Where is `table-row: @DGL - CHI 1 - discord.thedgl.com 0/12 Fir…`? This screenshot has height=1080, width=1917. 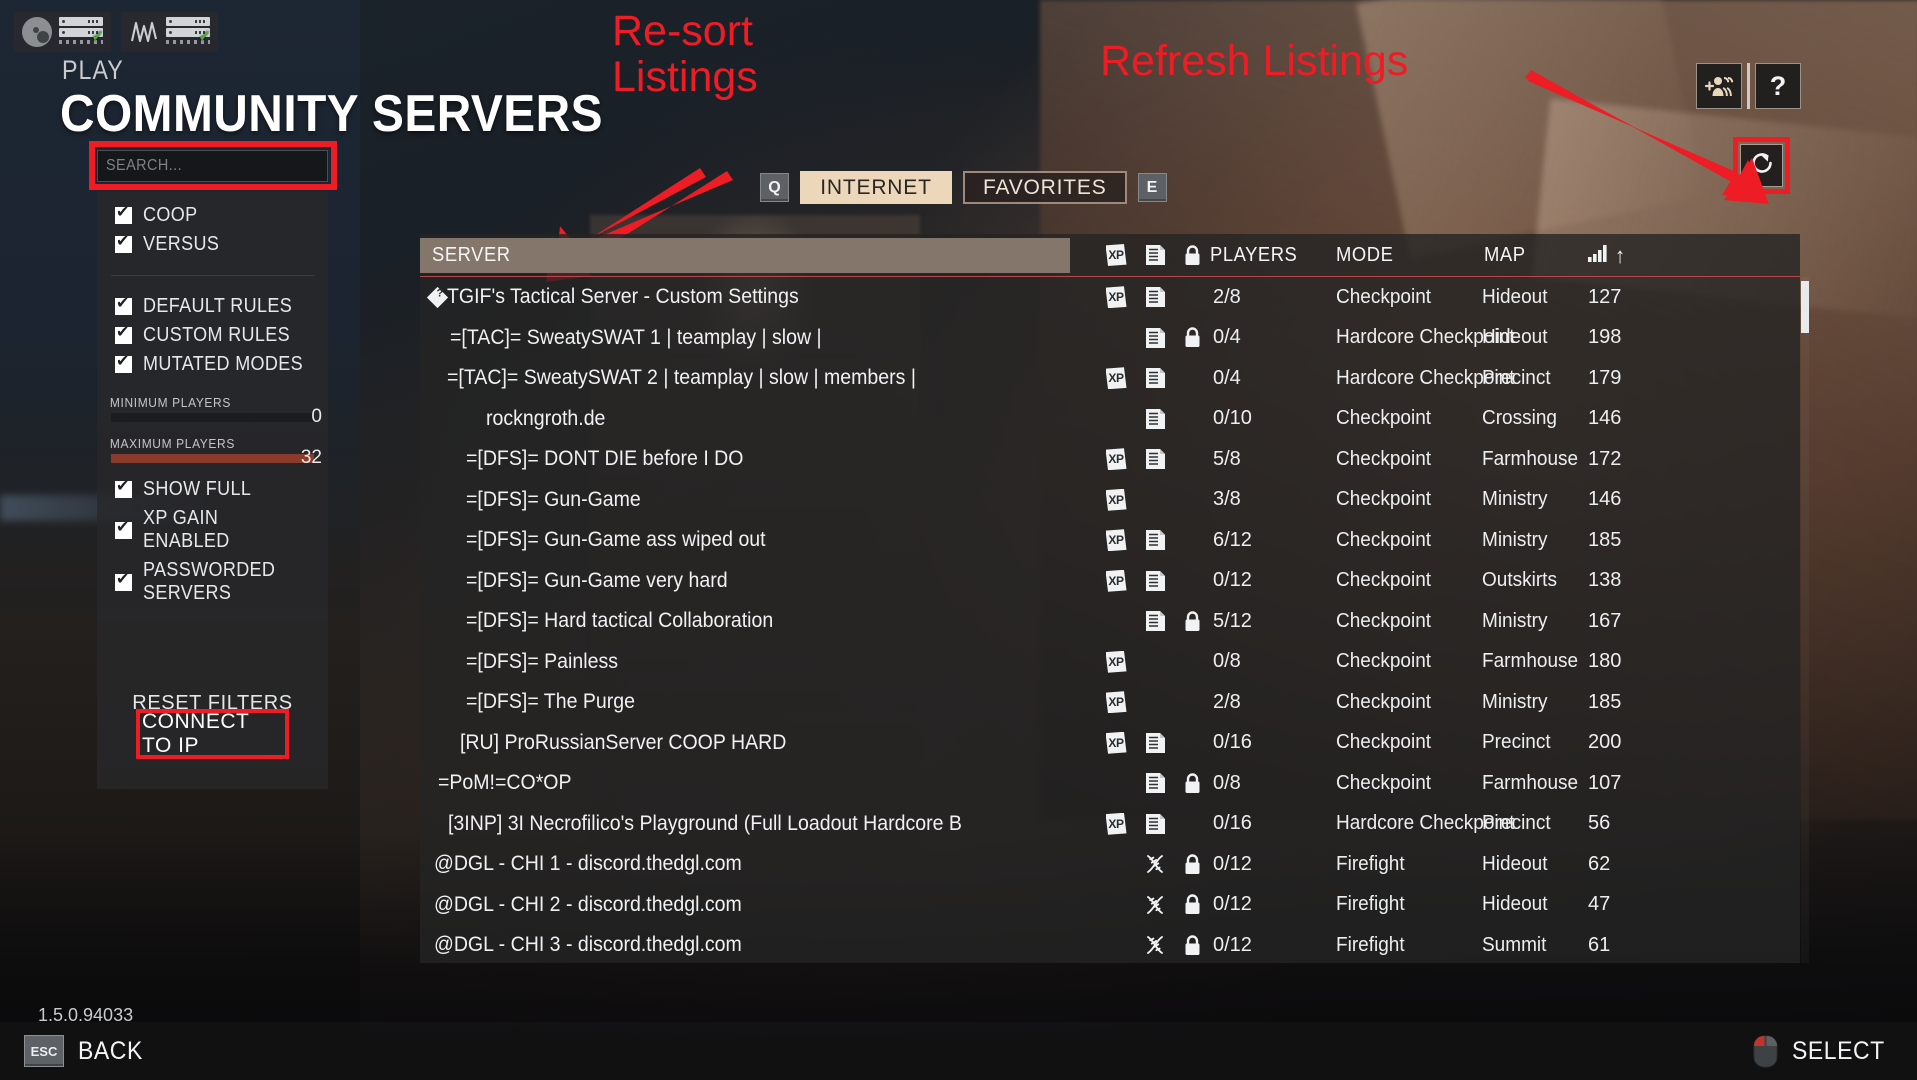
table-row: @DGL - CHI 1 - discord.thedgl.com 0/12 Fir… is located at coordinates (1110, 864).